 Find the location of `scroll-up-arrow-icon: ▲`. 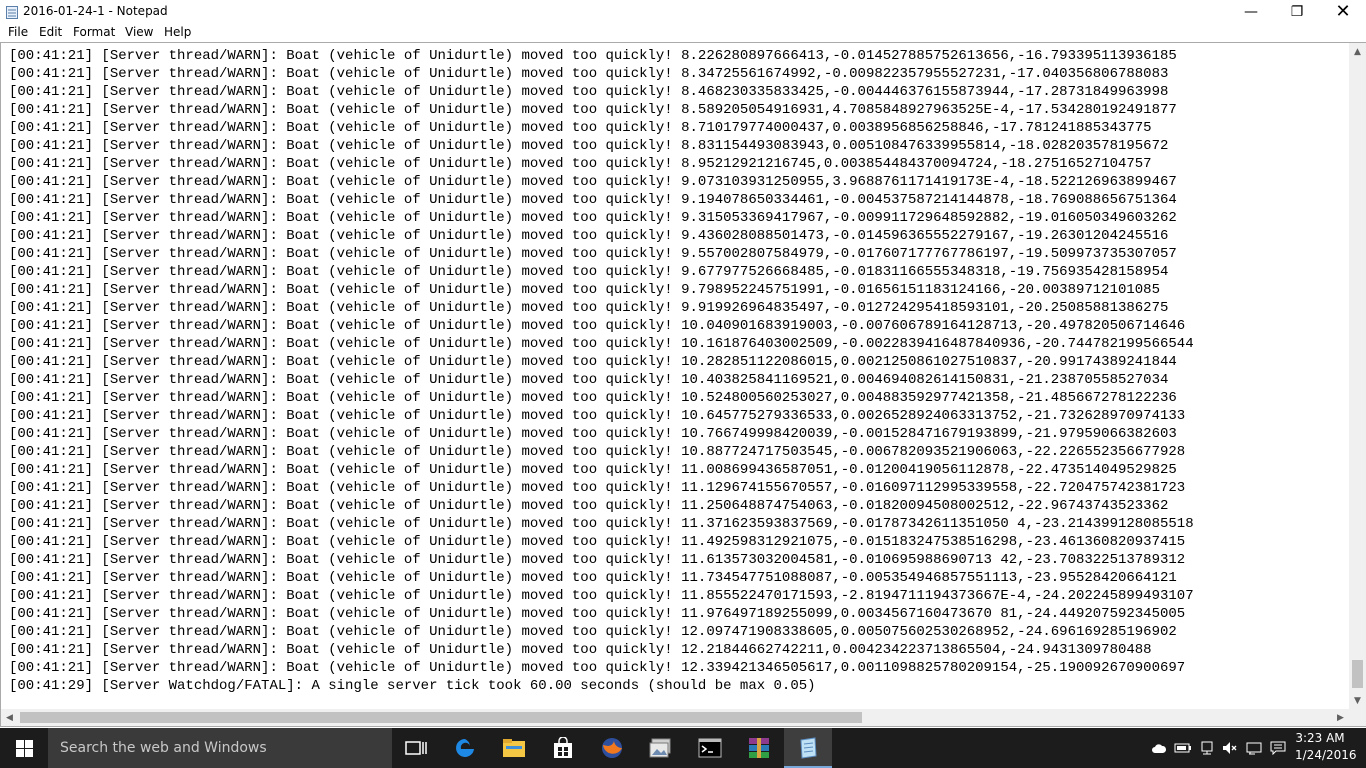

scroll-up-arrow-icon: ▲ is located at coordinates (1357, 51).